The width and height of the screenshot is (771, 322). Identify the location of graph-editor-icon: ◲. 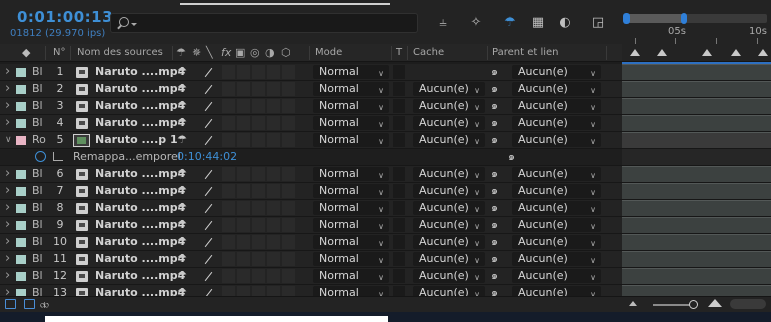
(598, 23).